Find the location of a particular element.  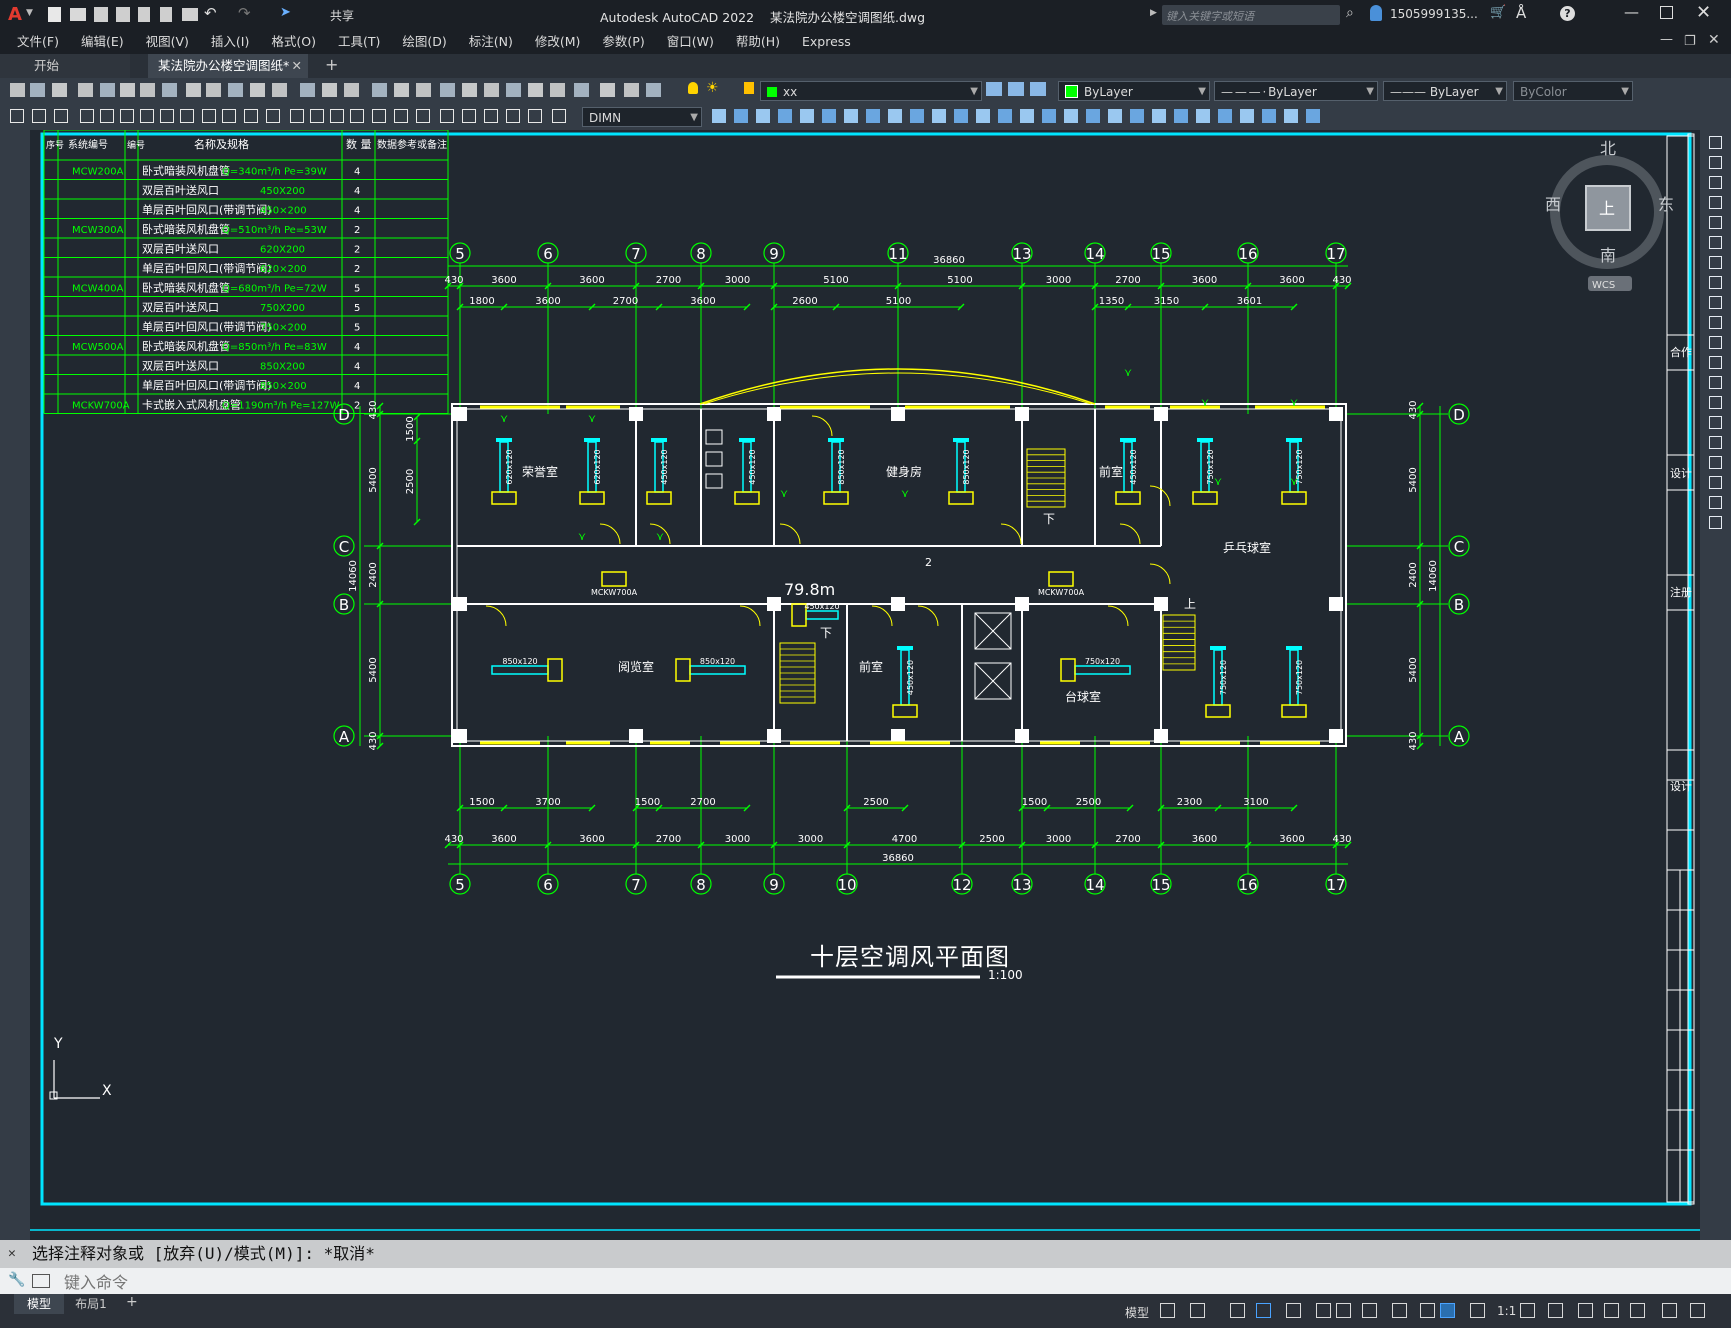

modify-palette-tool-15-icon is located at coordinates (1715, 422).